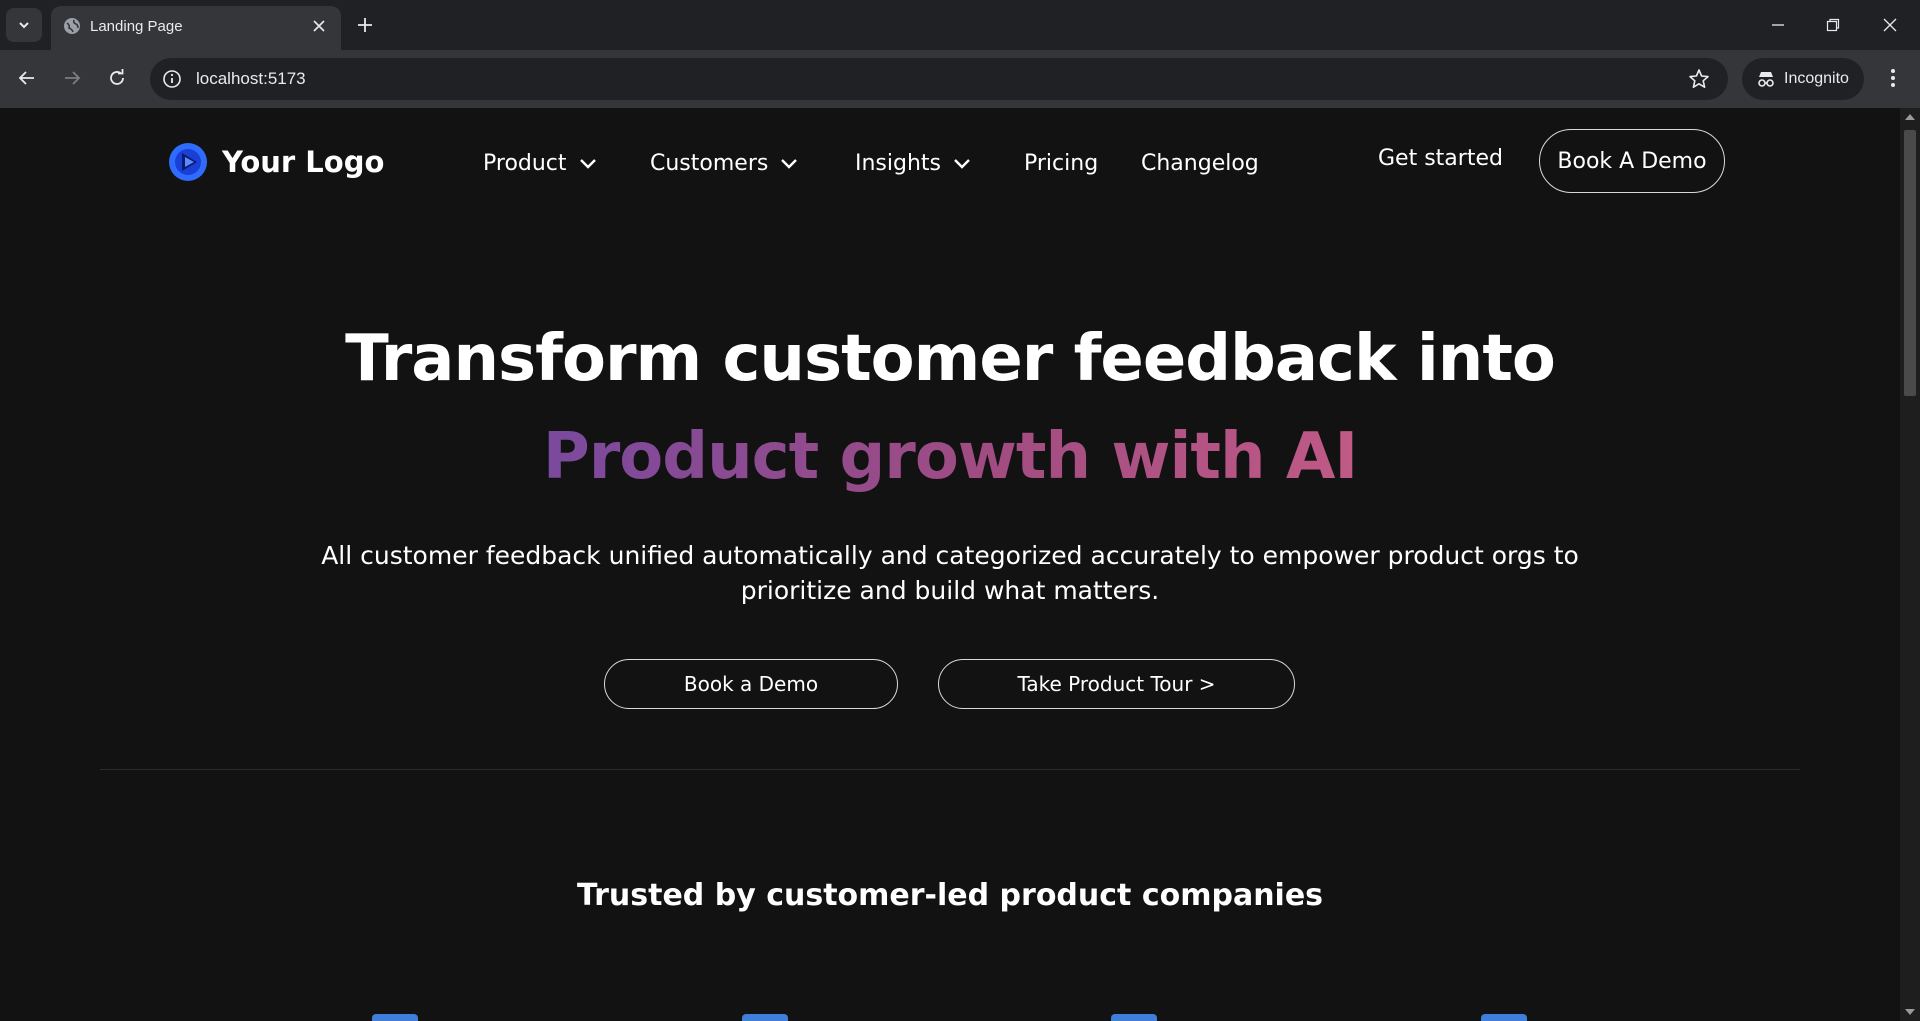 The width and height of the screenshot is (1920, 1021). Describe the element at coordinates (136, 26) in the screenshot. I see `tab-title: Landing Page` at that location.